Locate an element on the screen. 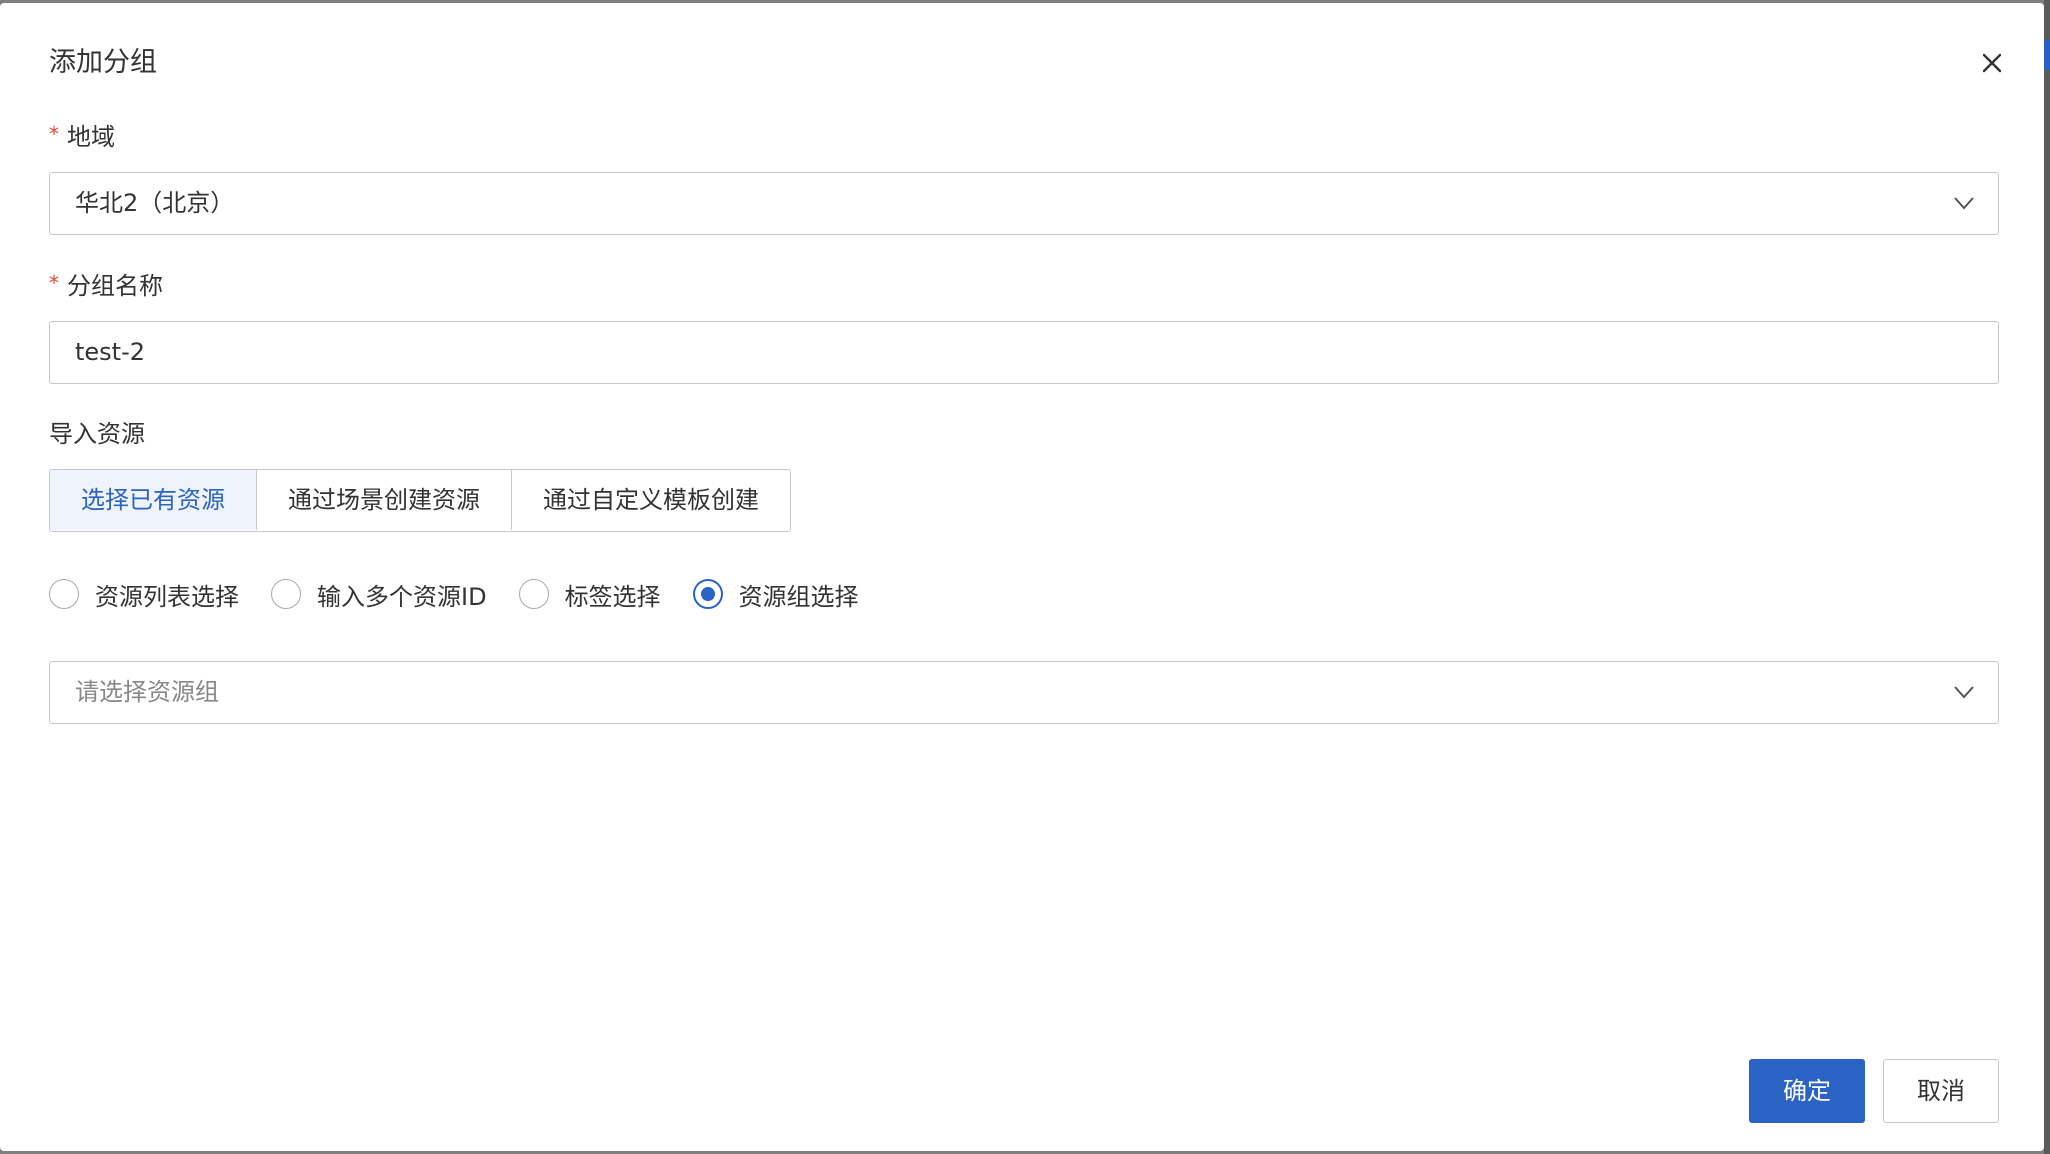 The height and width of the screenshot is (1154, 2050). region-label: * 地域 is located at coordinates (82, 137).